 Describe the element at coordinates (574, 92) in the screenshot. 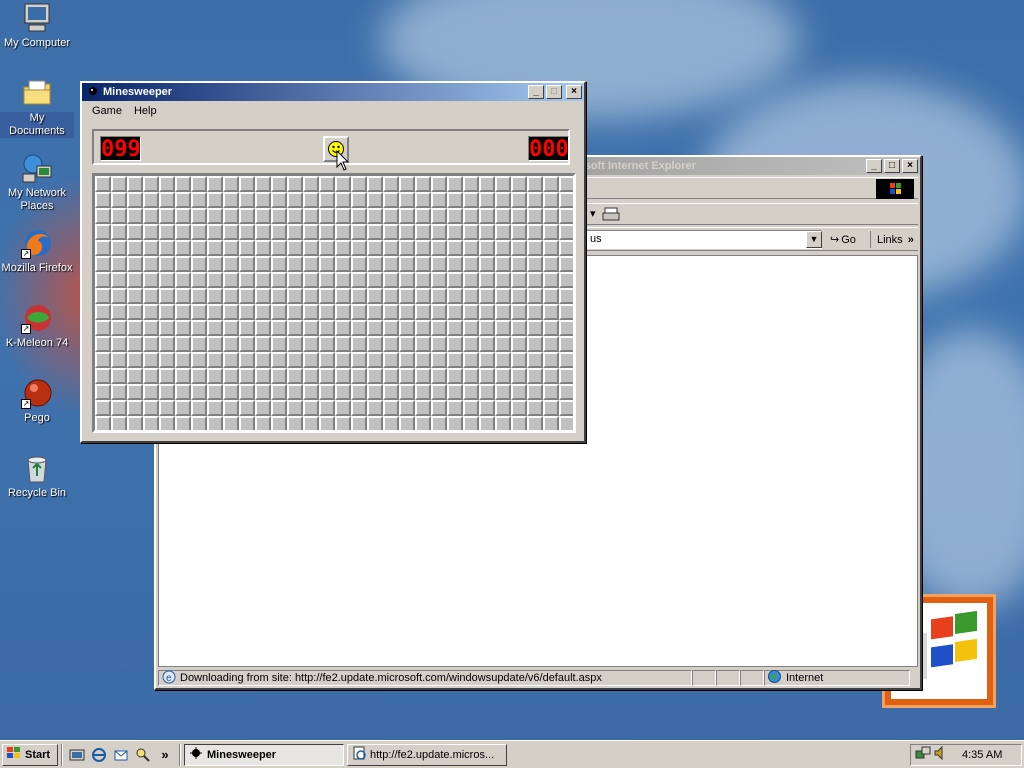

I see `close-button: ×` at that location.